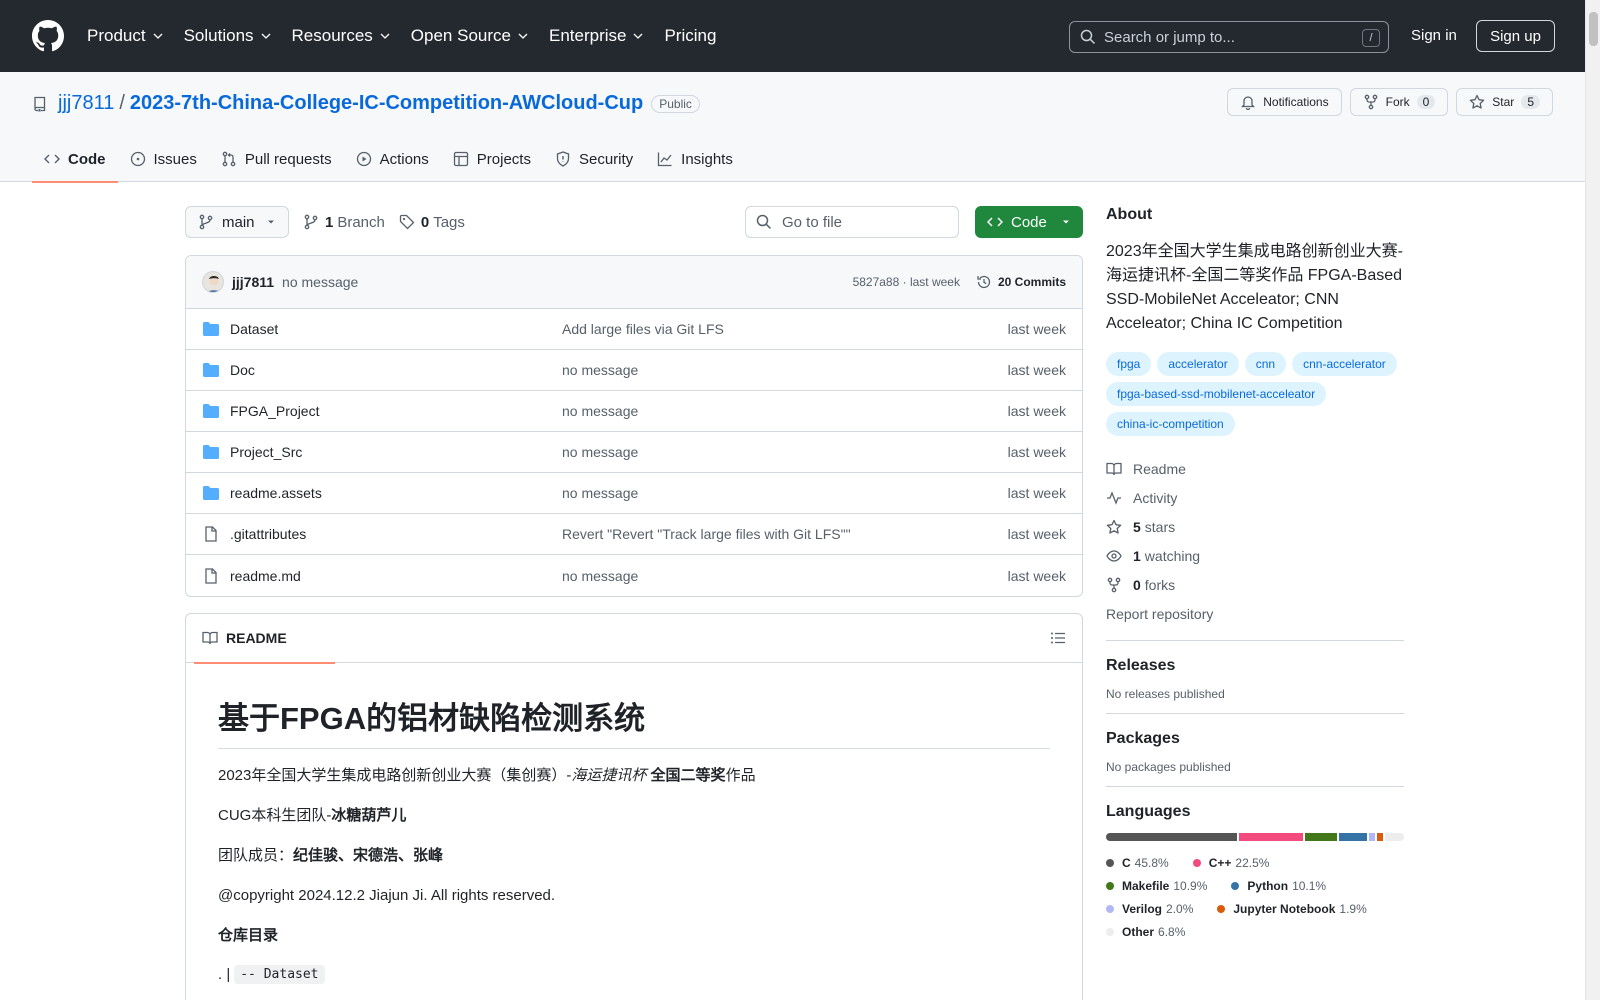 Image resolution: width=1600 pixels, height=1000 pixels. I want to click on language-item: Verilog 2.0%, so click(1149, 908).